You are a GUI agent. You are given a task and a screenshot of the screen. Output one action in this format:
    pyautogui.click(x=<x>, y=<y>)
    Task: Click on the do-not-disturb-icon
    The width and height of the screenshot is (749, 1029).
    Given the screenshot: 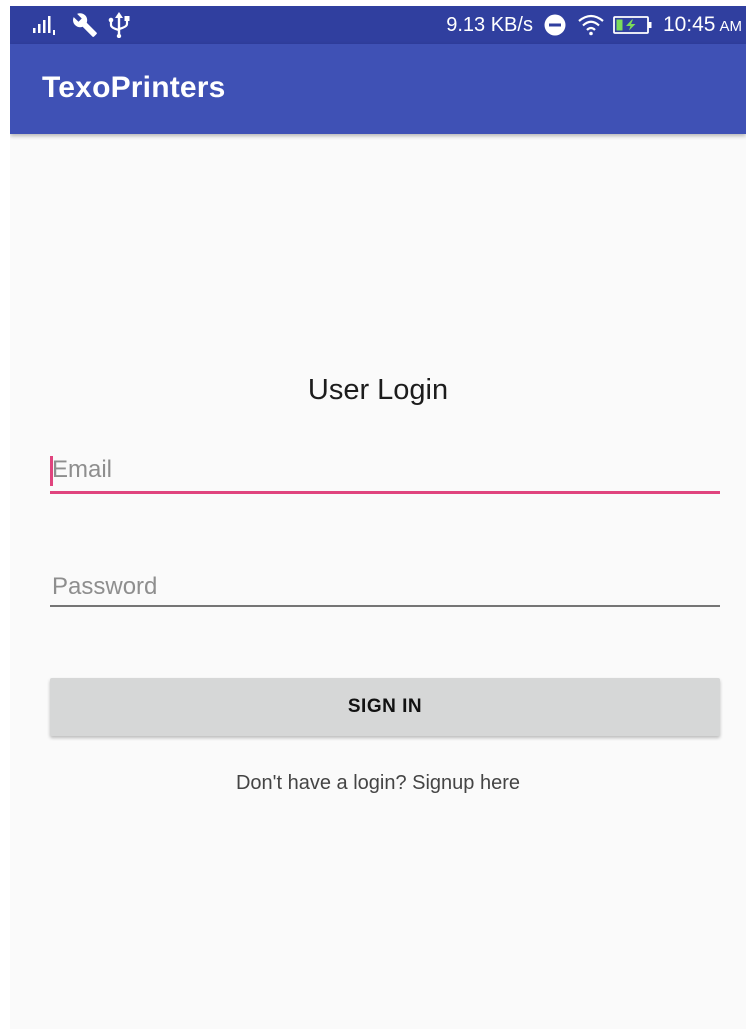 What is the action you would take?
    pyautogui.click(x=555, y=25)
    